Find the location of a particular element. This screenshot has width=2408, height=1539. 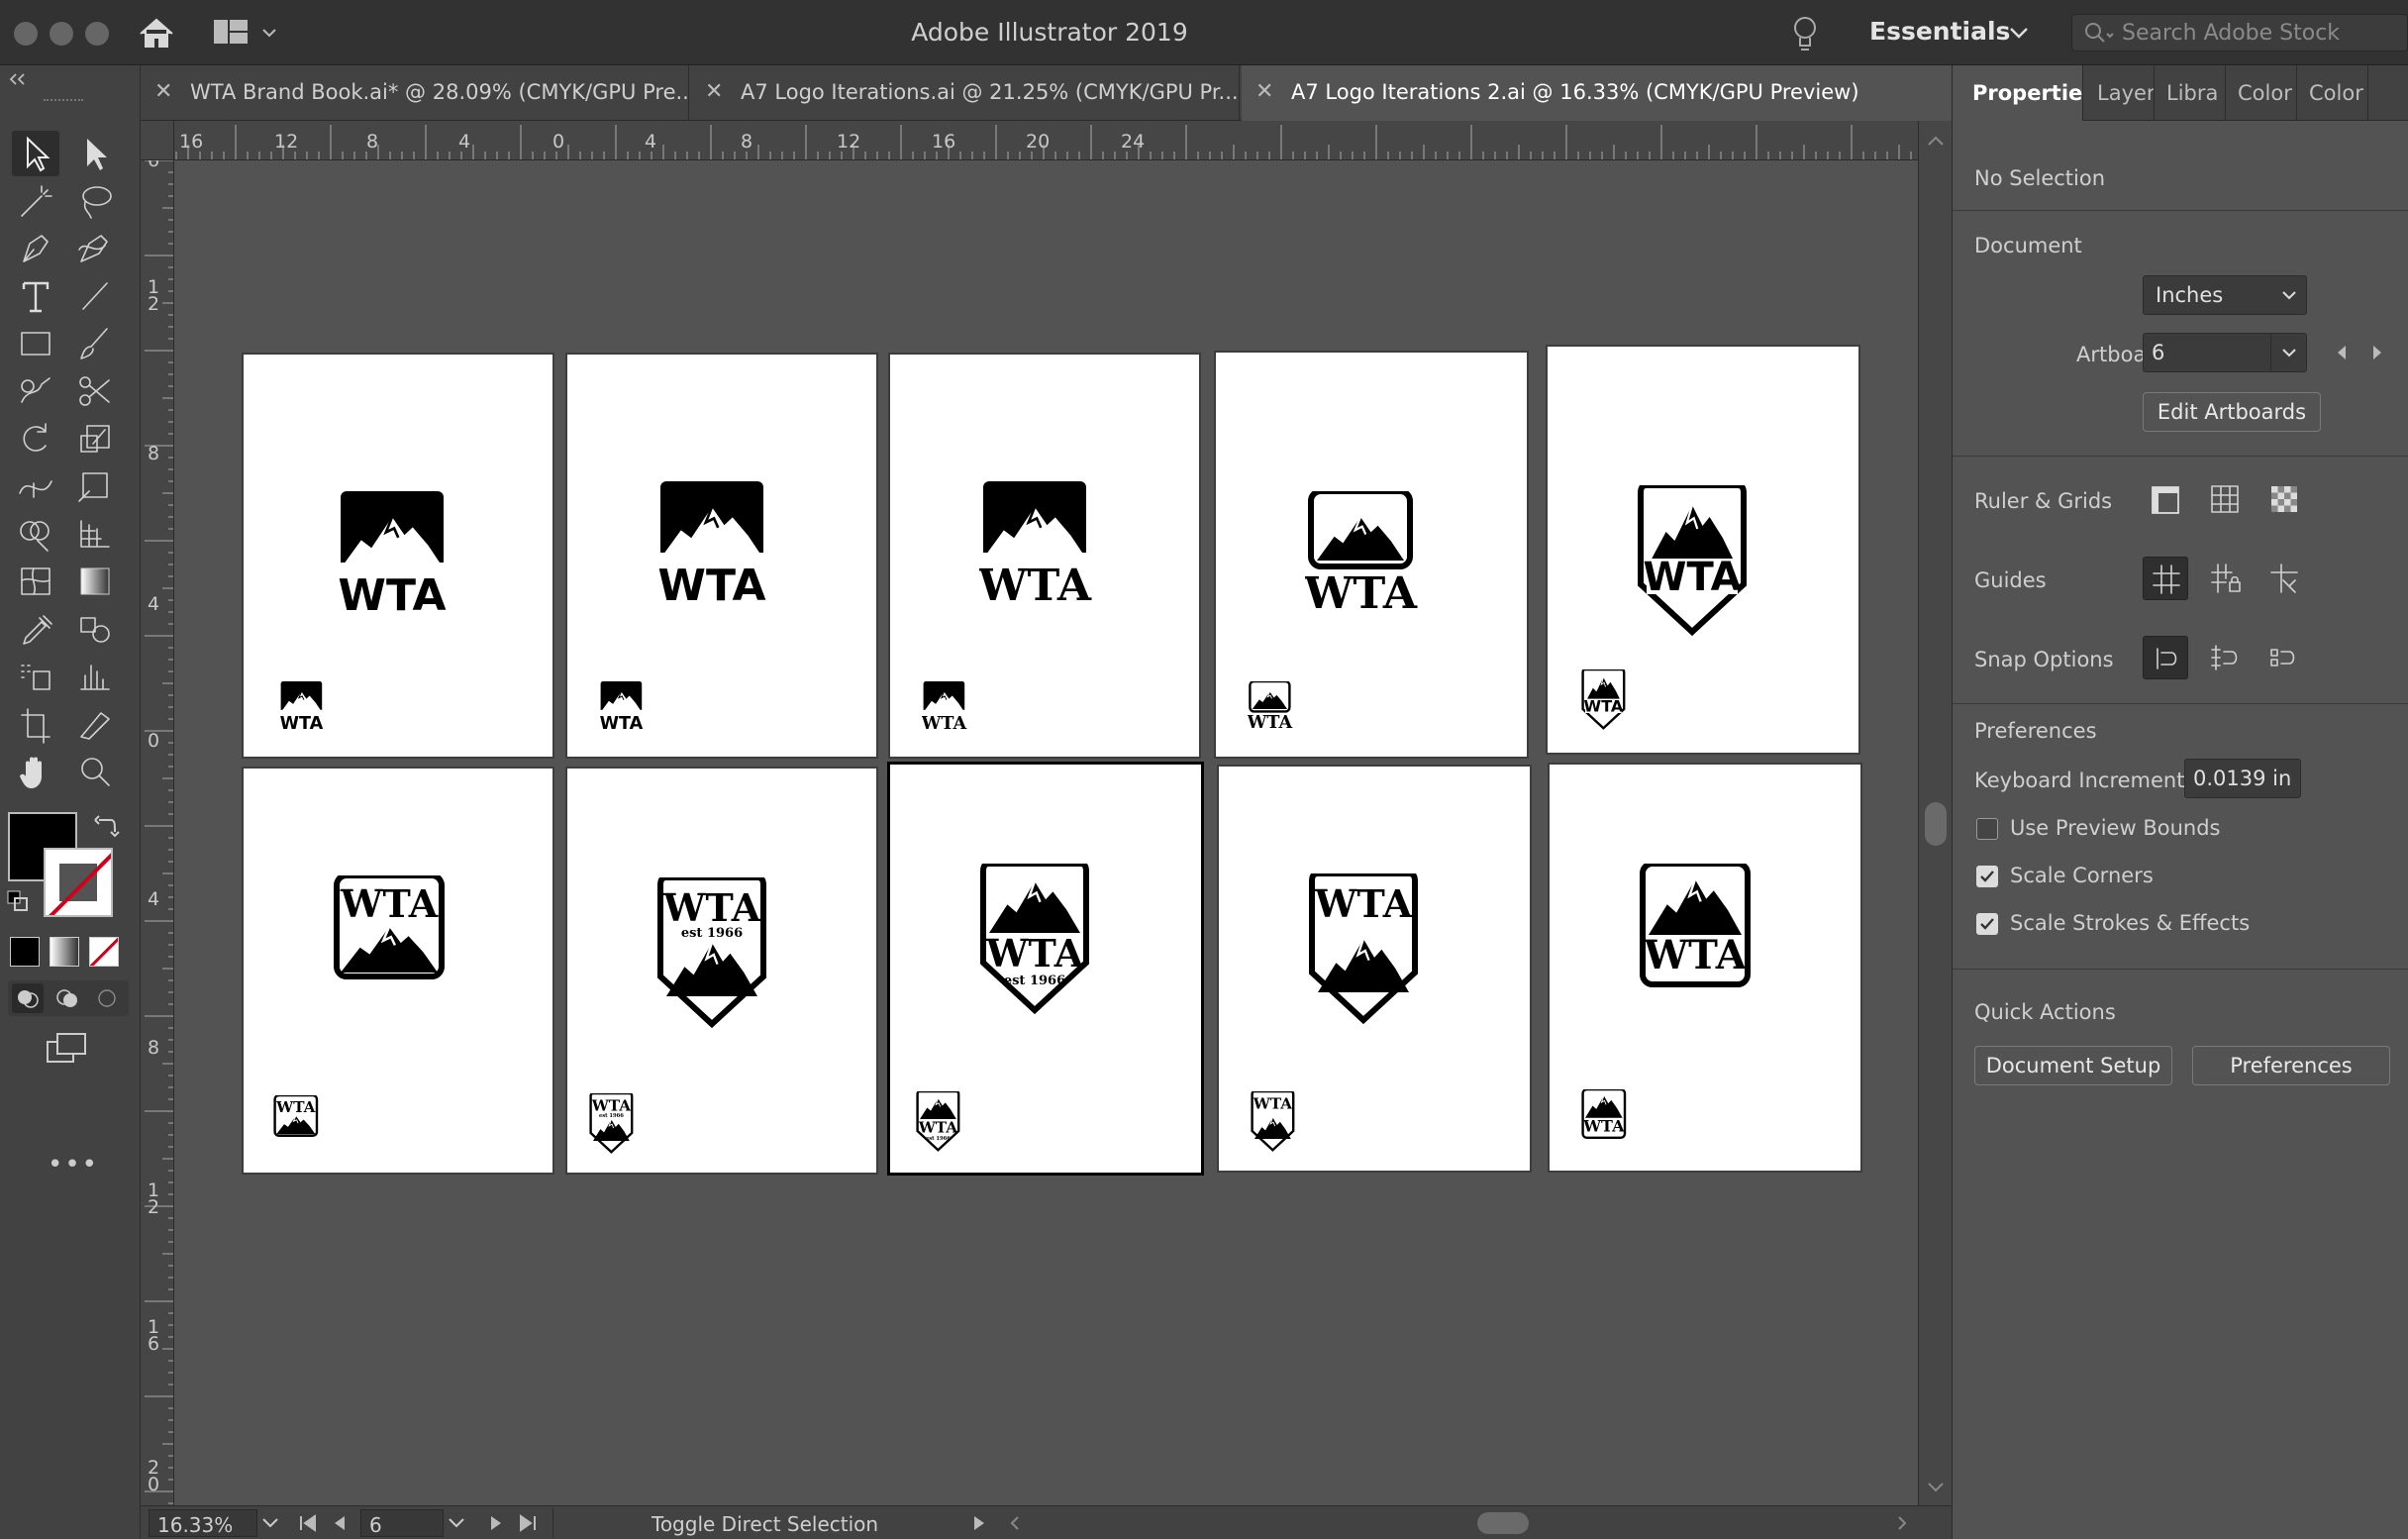

scale-strokes-checkbox is located at coordinates (1987, 924).